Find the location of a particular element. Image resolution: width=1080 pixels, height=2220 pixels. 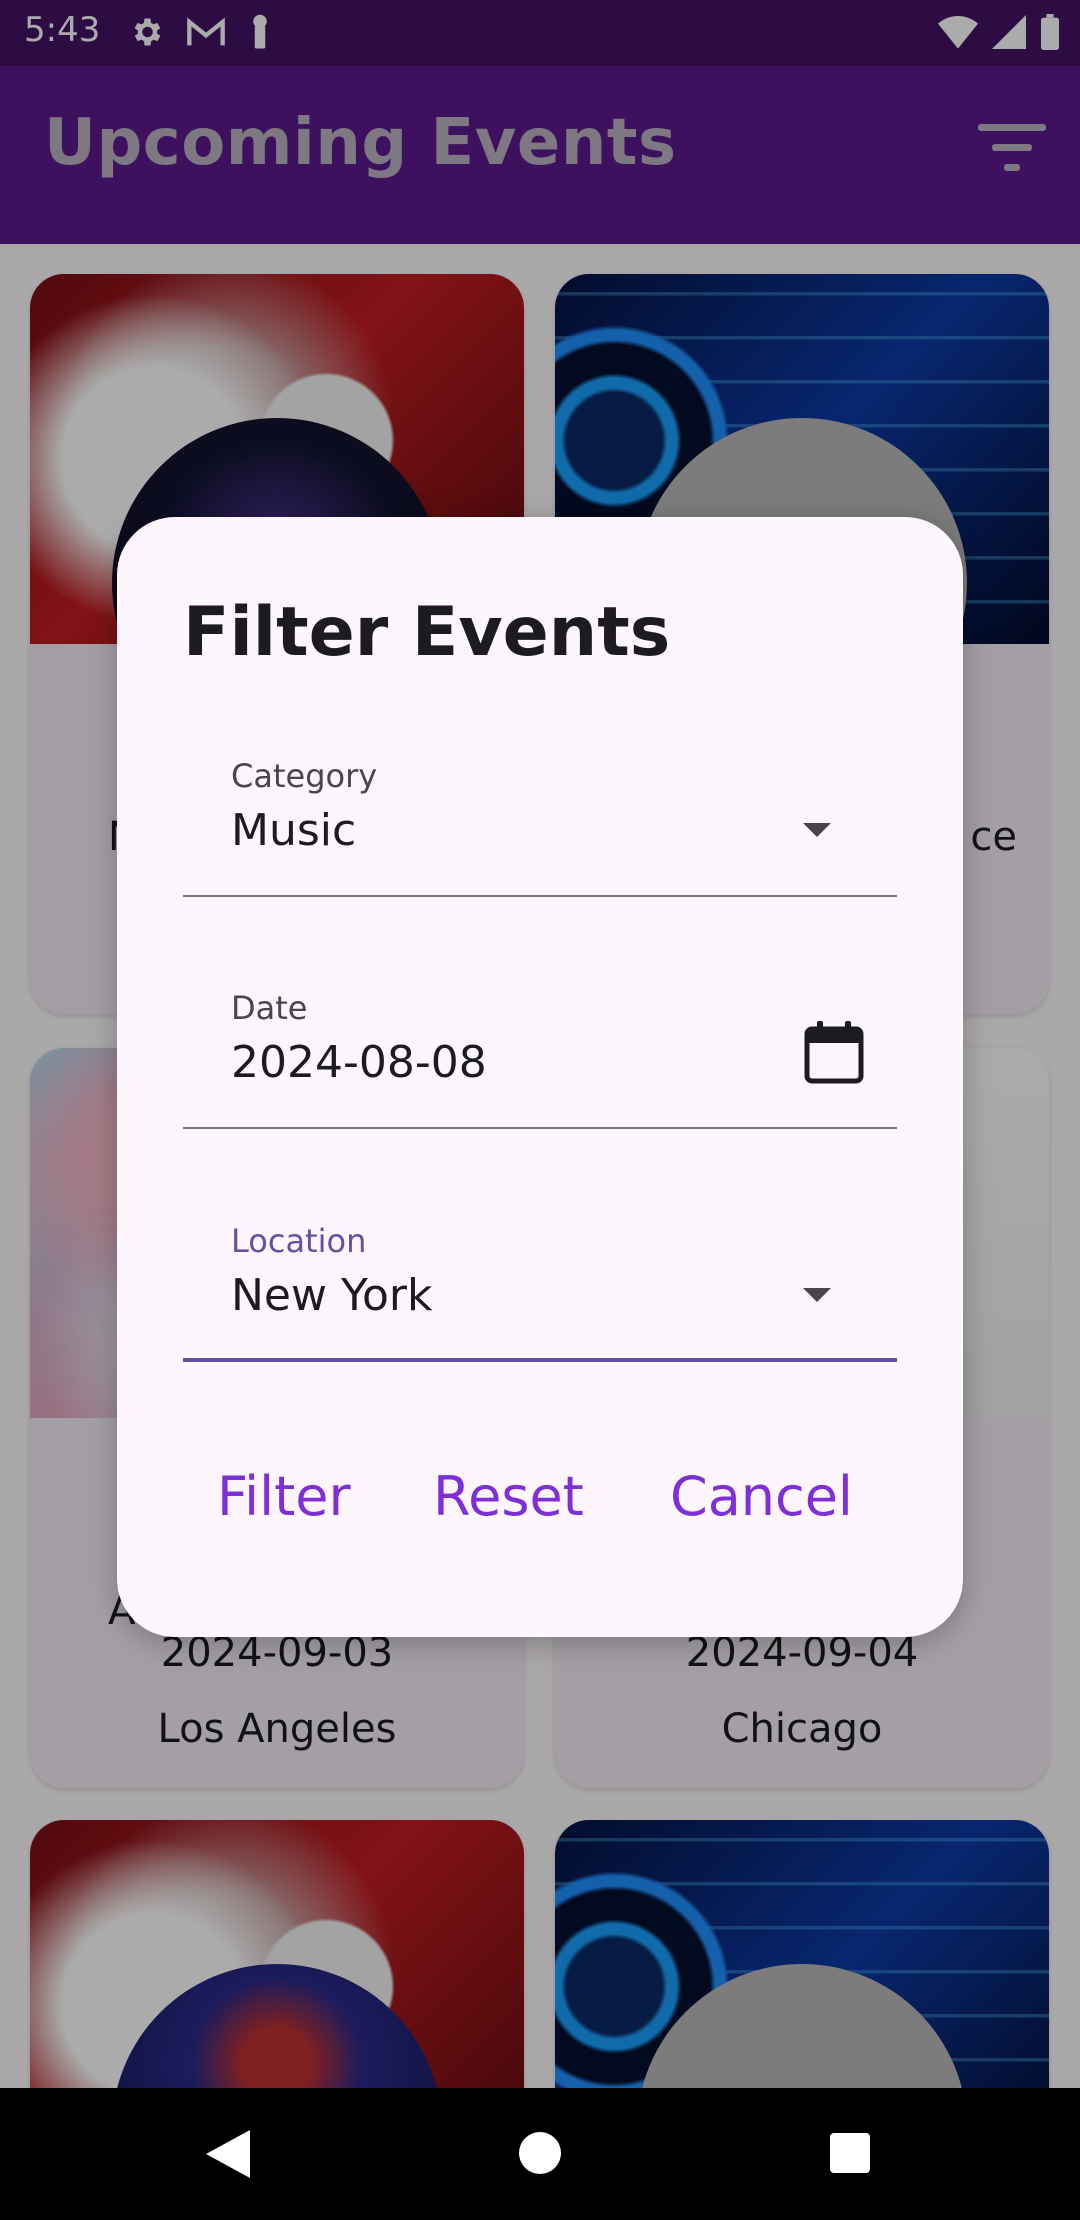

date-field: Date 2024-08-08 is located at coordinates (540, 1049).